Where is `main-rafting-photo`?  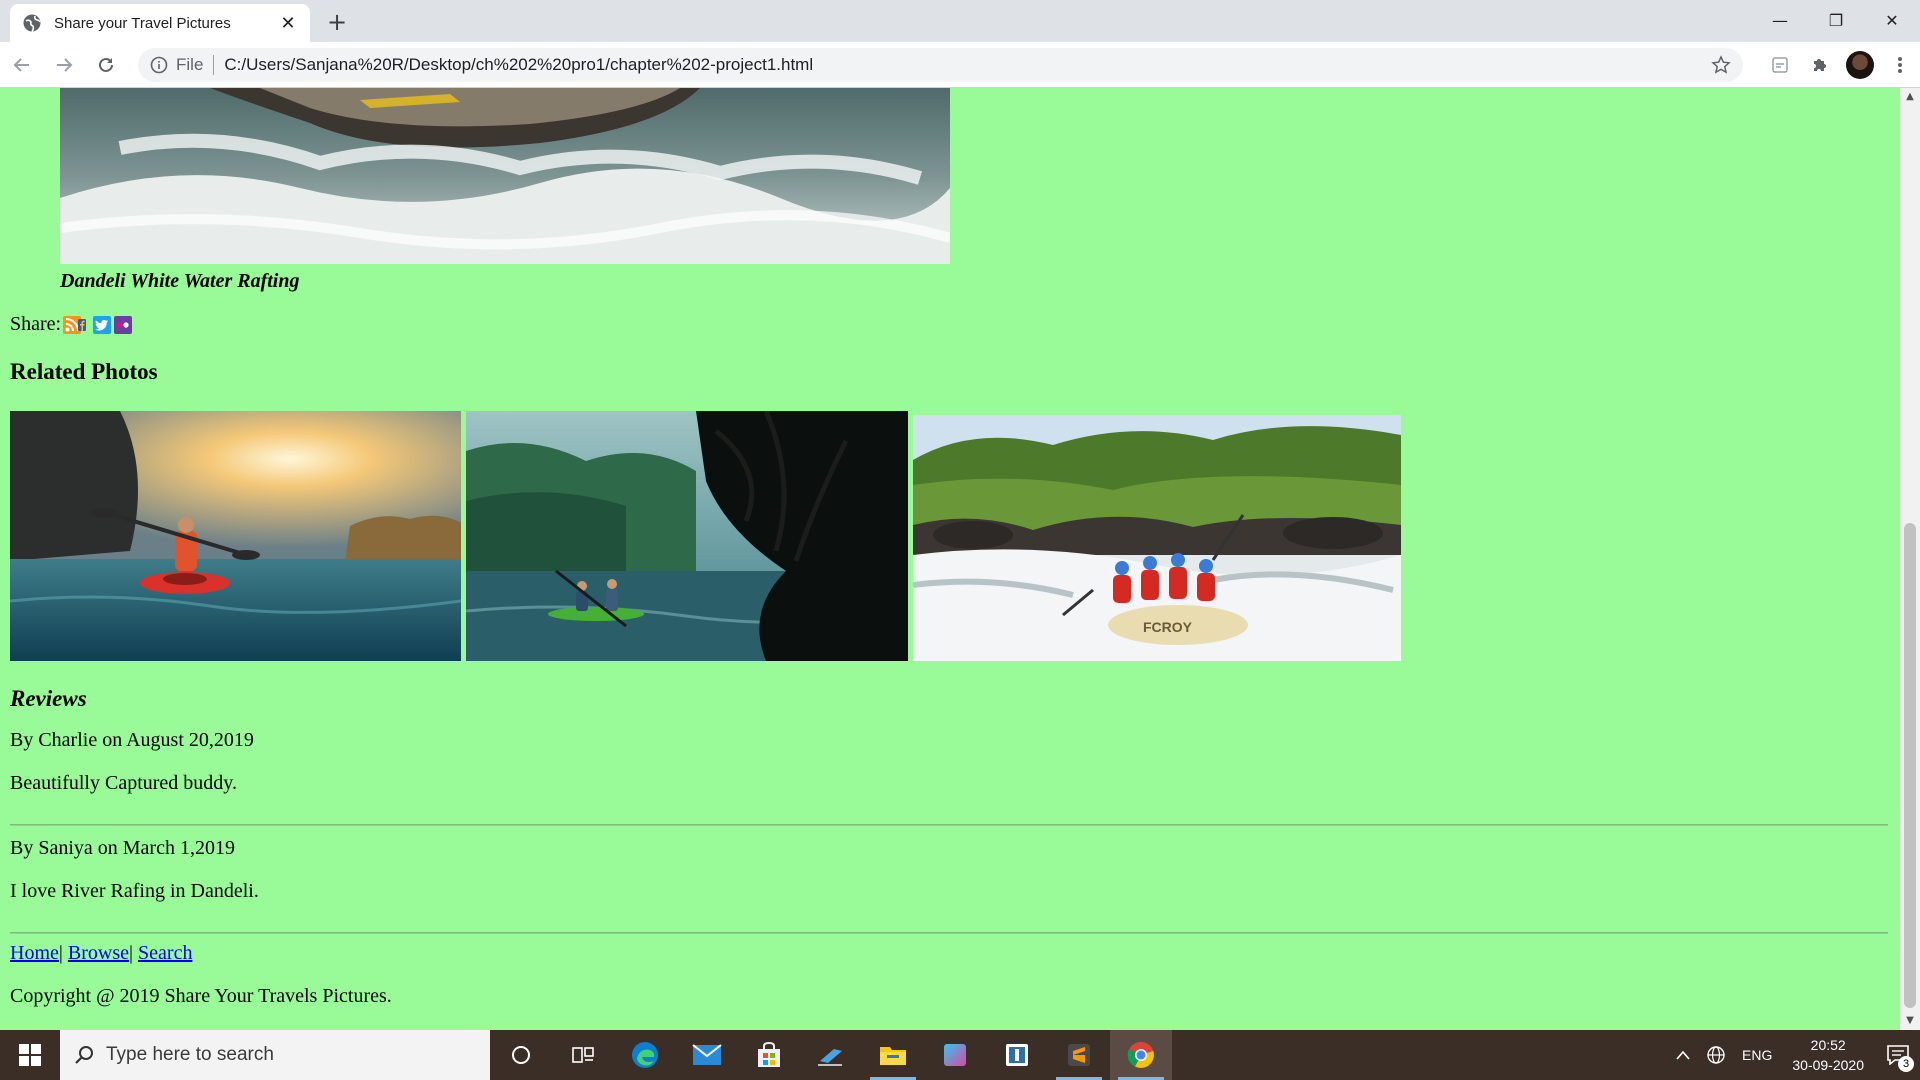 main-rafting-photo is located at coordinates (505, 176).